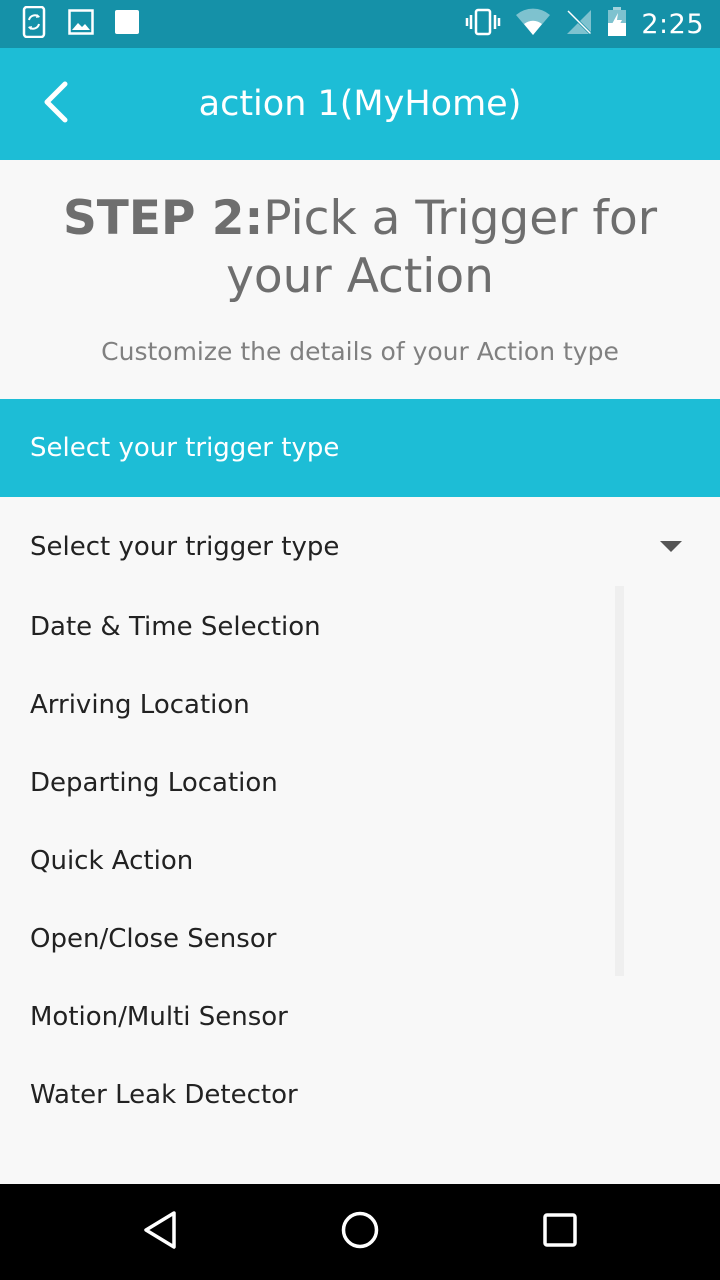 This screenshot has width=720, height=1280. I want to click on option-open-close-sensor: Open/Close Sensor, so click(360, 939).